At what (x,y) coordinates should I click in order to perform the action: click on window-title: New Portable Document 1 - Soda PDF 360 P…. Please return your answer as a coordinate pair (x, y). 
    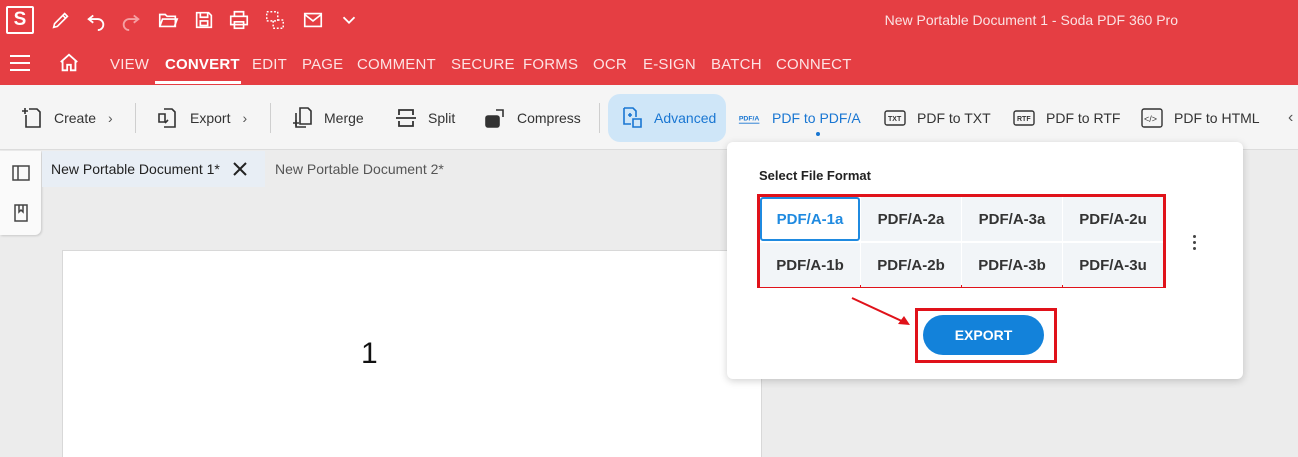
    Looking at the image, I should click on (1031, 20).